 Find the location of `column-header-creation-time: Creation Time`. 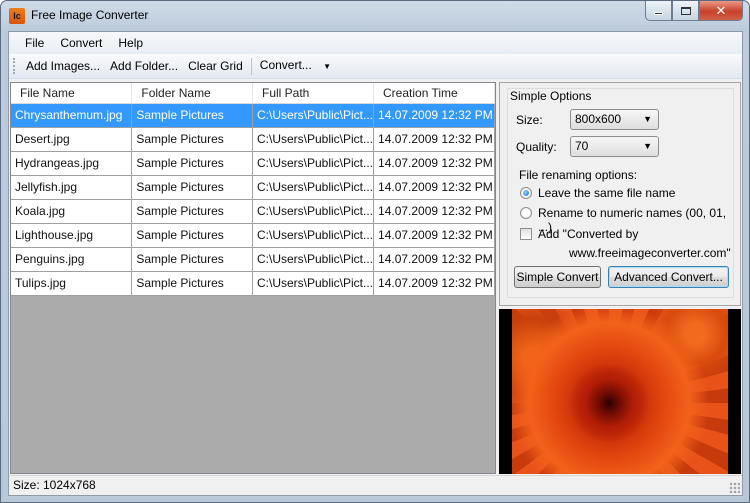

column-header-creation-time: Creation Time is located at coordinates (434, 93).